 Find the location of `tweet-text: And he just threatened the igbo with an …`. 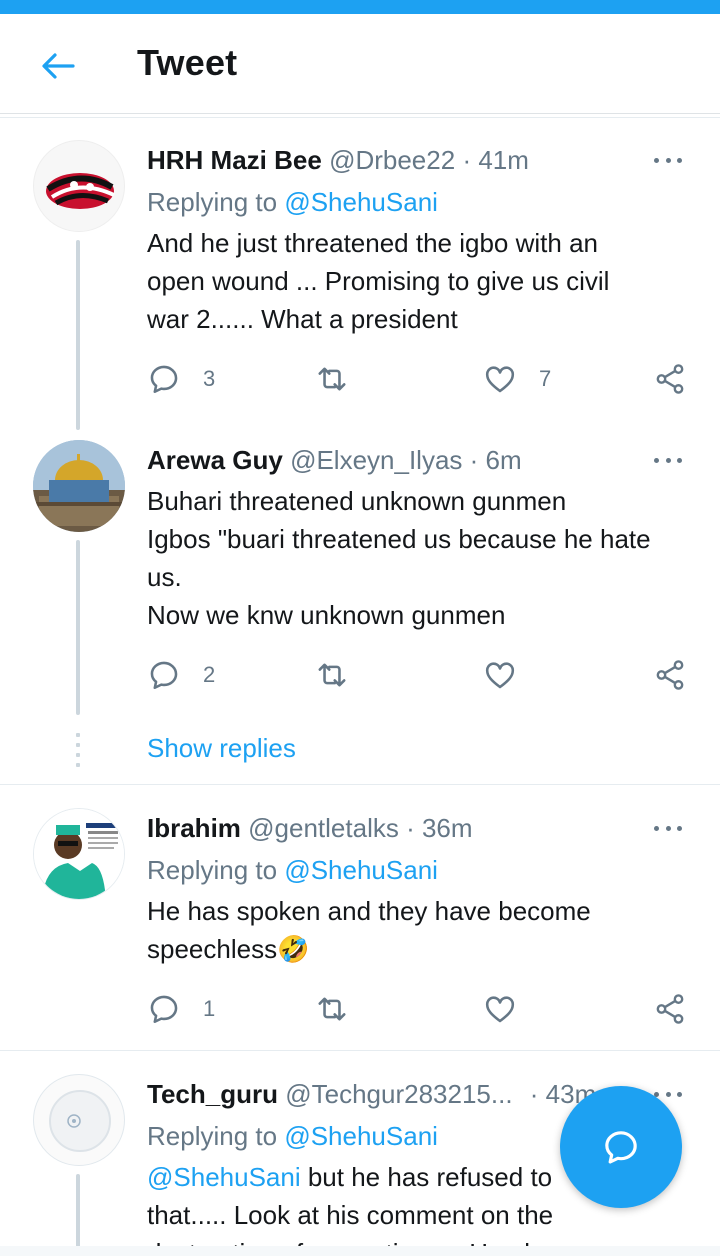

tweet-text: And he just threatened the igbo with an … is located at coordinates (378, 281).